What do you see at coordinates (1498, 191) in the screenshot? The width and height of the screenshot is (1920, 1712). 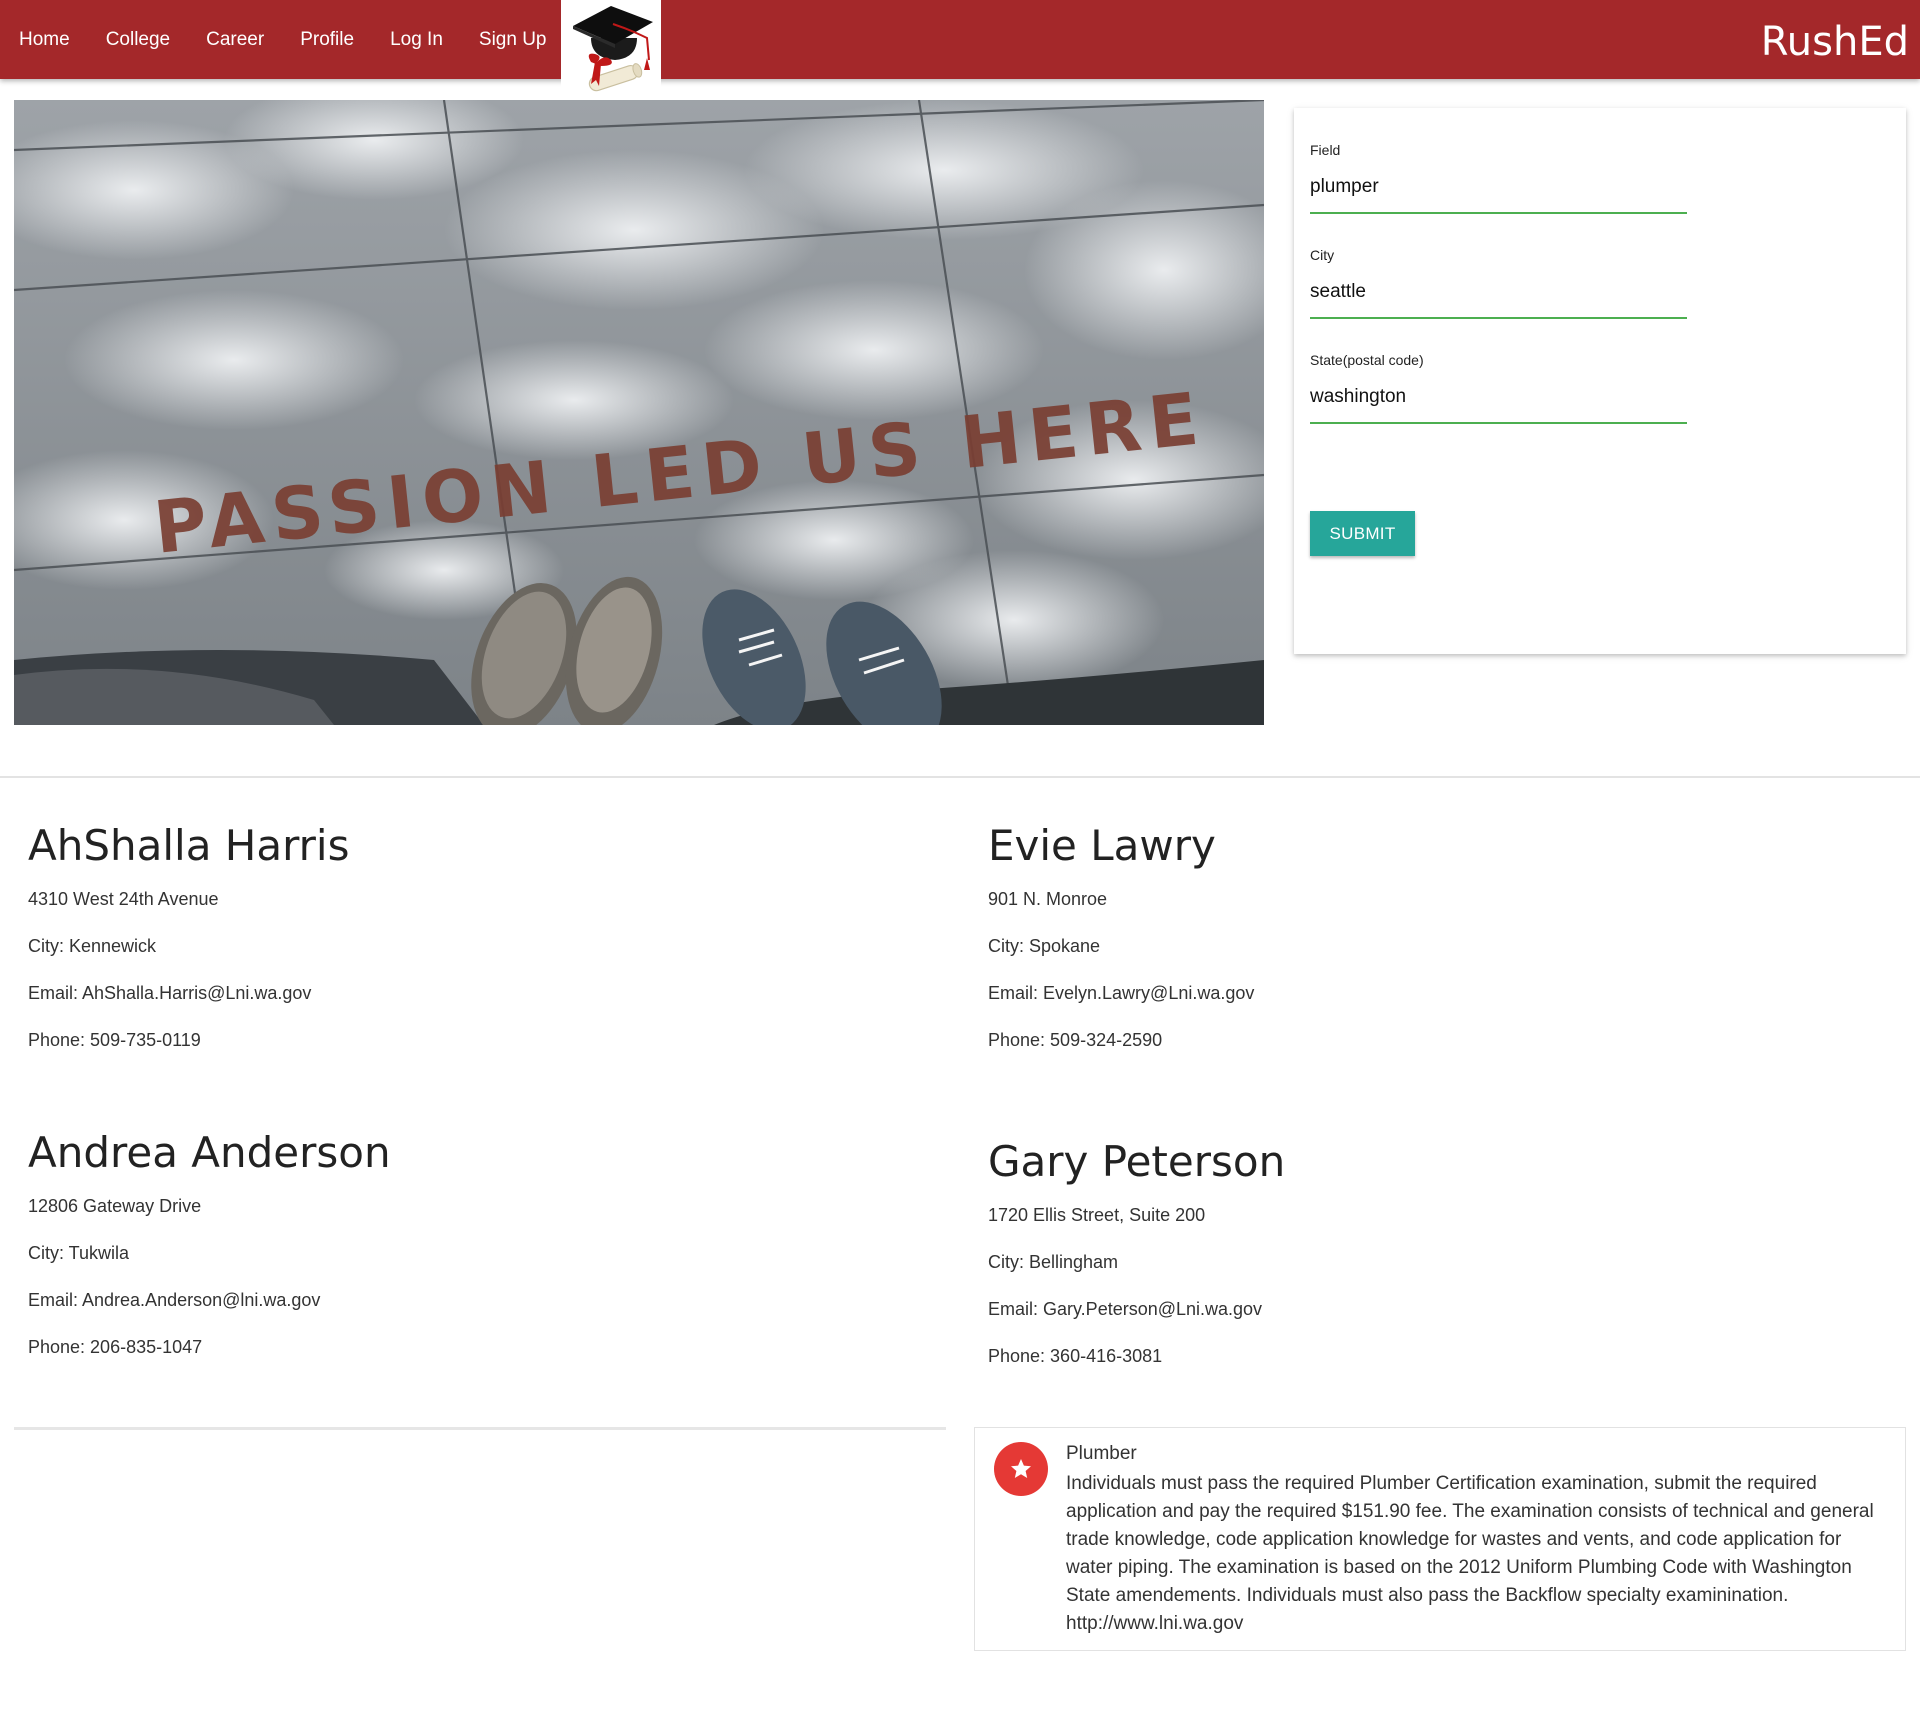 I see `field-input` at bounding box center [1498, 191].